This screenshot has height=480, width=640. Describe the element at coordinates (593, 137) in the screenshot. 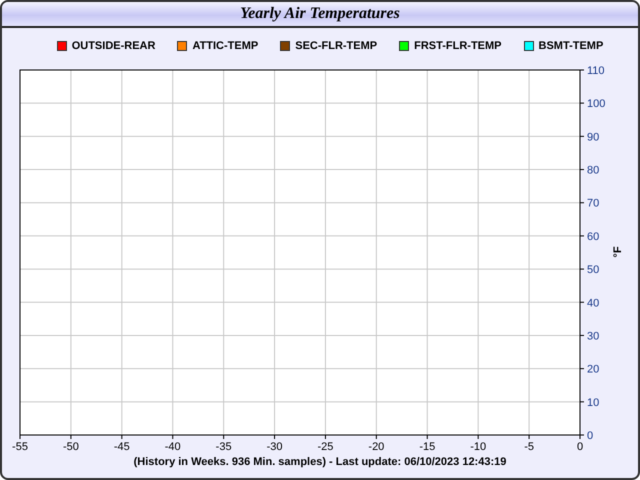

I see `y-tick-label: 90` at that location.